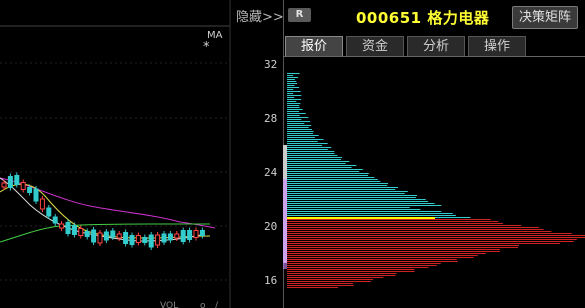 The image size is (585, 308). Describe the element at coordinates (203, 304) in the screenshot. I see `svg-text: o` at that location.